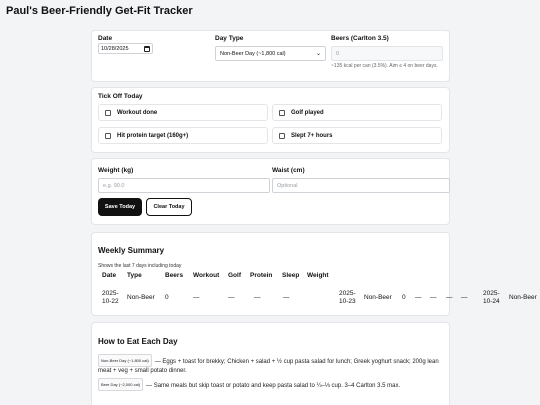 This screenshot has width=540, height=405. I want to click on weight-placeholder: e.g. 90.0, so click(114, 185).